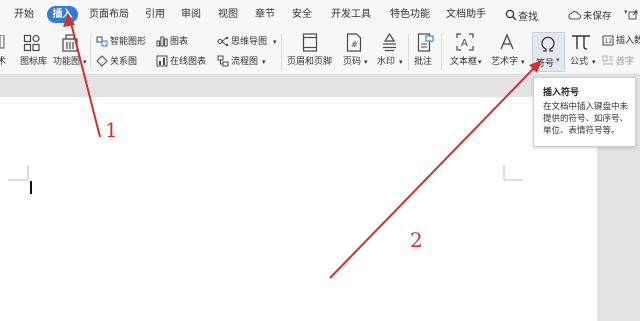 The image size is (640, 321). Describe the element at coordinates (416, 240) in the screenshot. I see `annotation-label-2: 2` at that location.